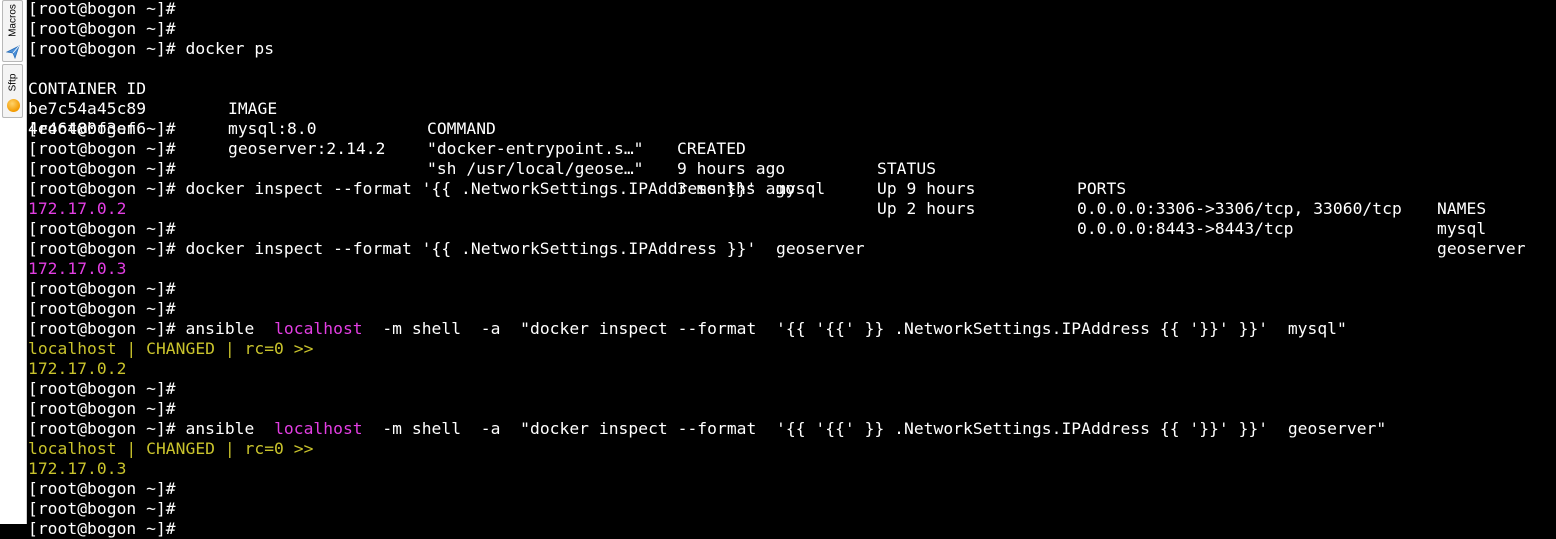  What do you see at coordinates (1102, 188) in the screenshot?
I see `column-header: PORTS` at bounding box center [1102, 188].